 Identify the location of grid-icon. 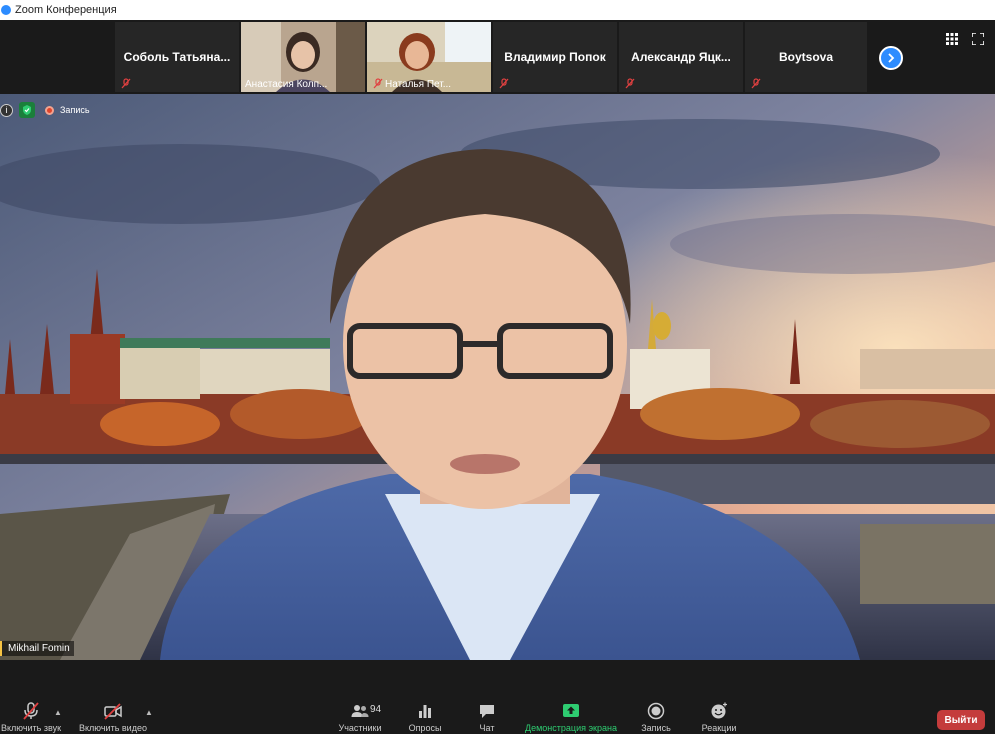
(952, 39).